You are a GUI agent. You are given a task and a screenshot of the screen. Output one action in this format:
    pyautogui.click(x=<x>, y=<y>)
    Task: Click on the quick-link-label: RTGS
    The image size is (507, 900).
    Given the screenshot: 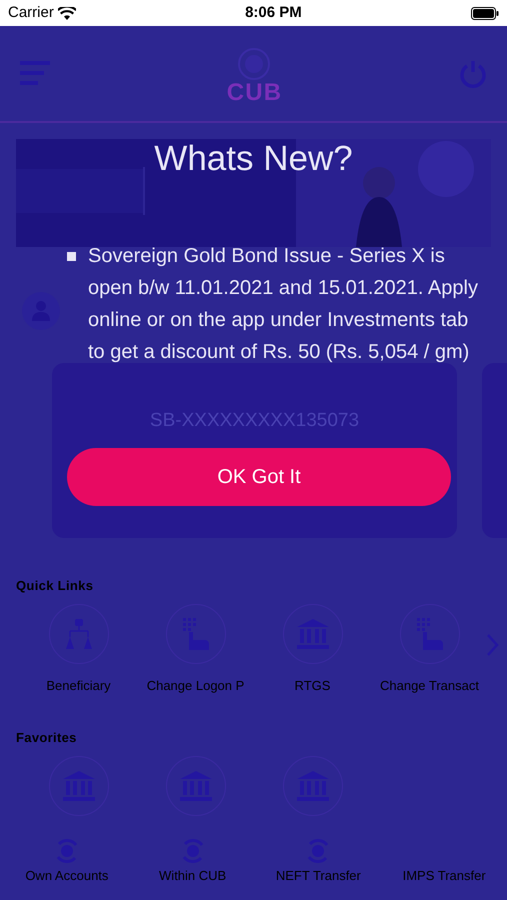 What is the action you would take?
    pyautogui.click(x=312, y=685)
    